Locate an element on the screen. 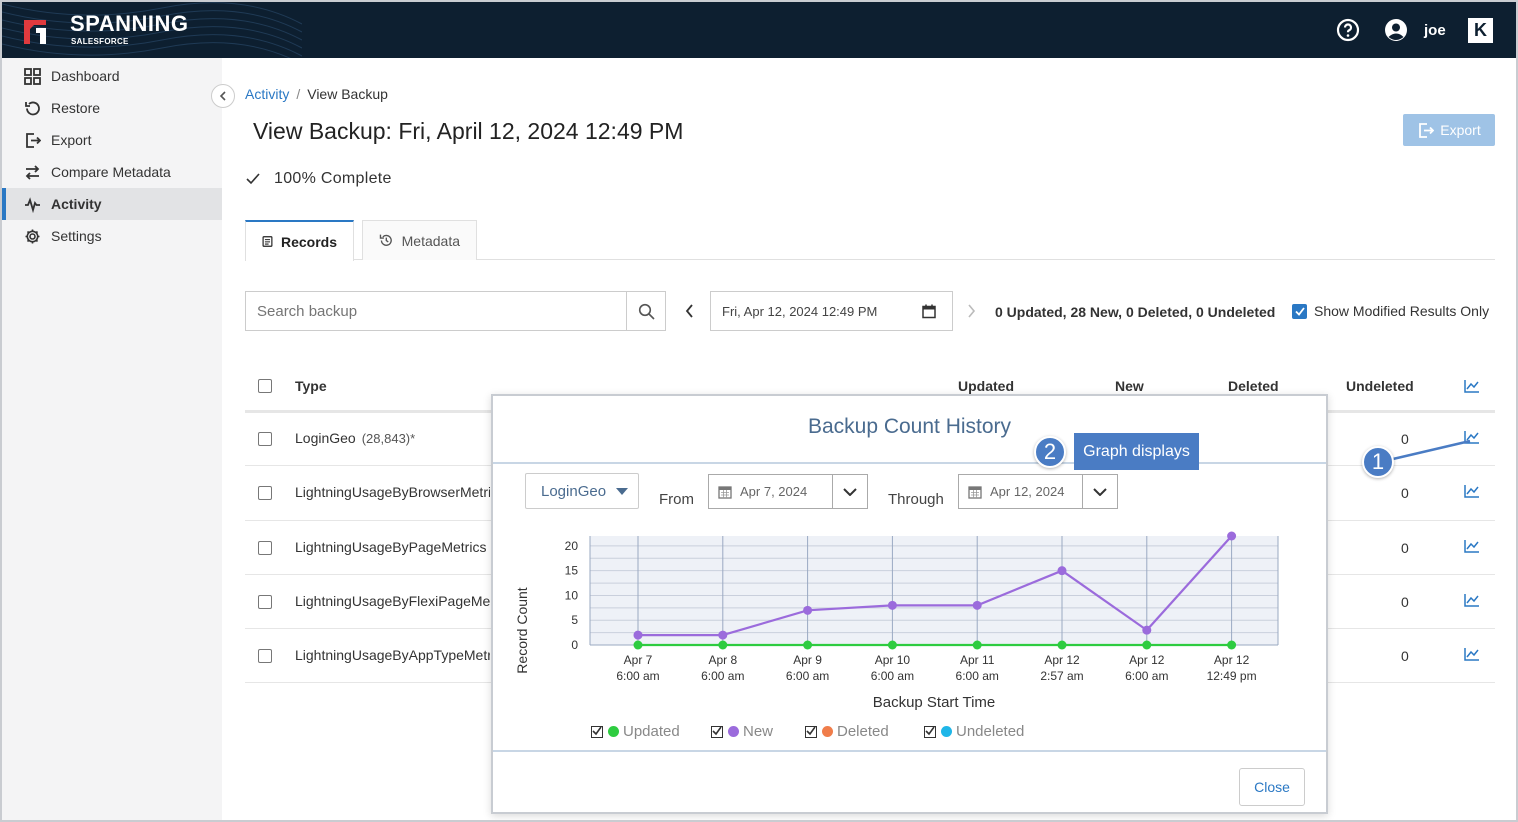  legend-item-deleted: Deleted is located at coordinates (847, 731).